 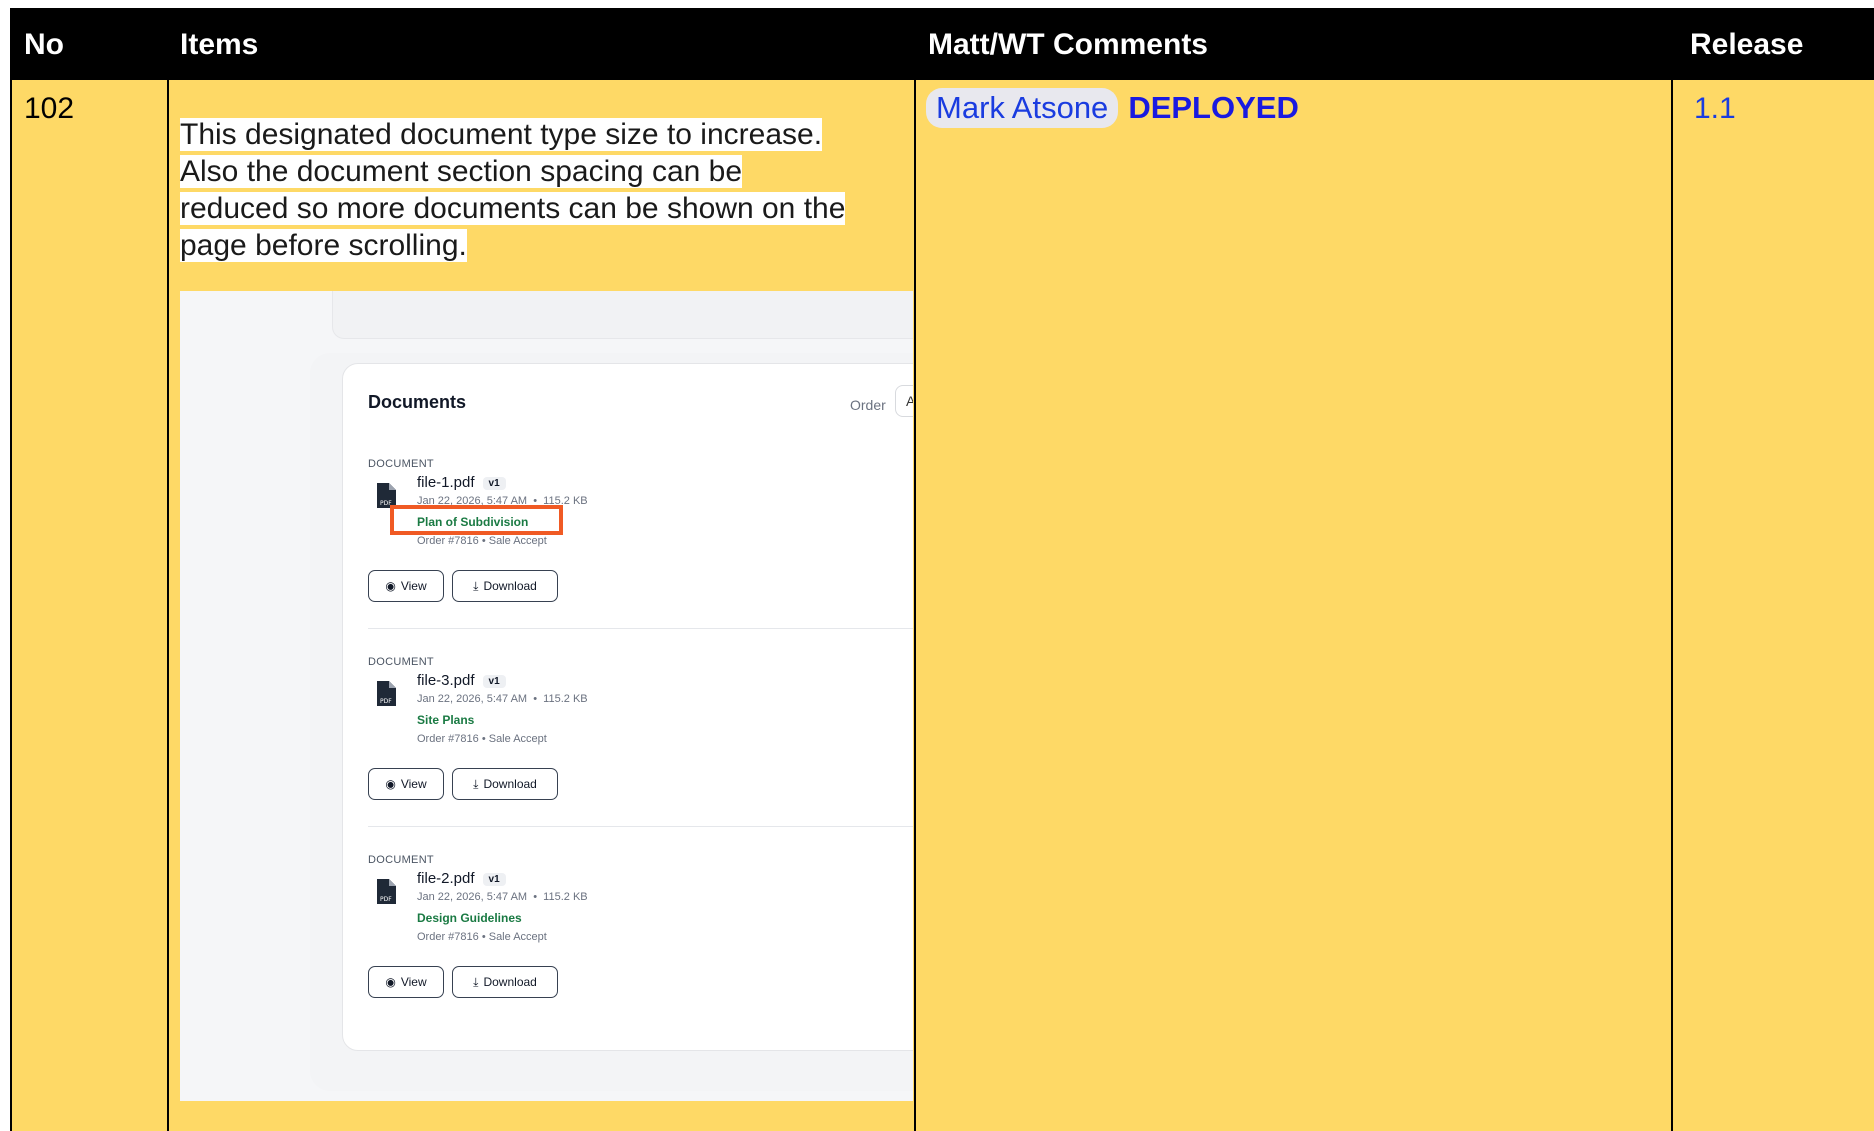 I want to click on description-line: page before scrolling., so click(x=323, y=245).